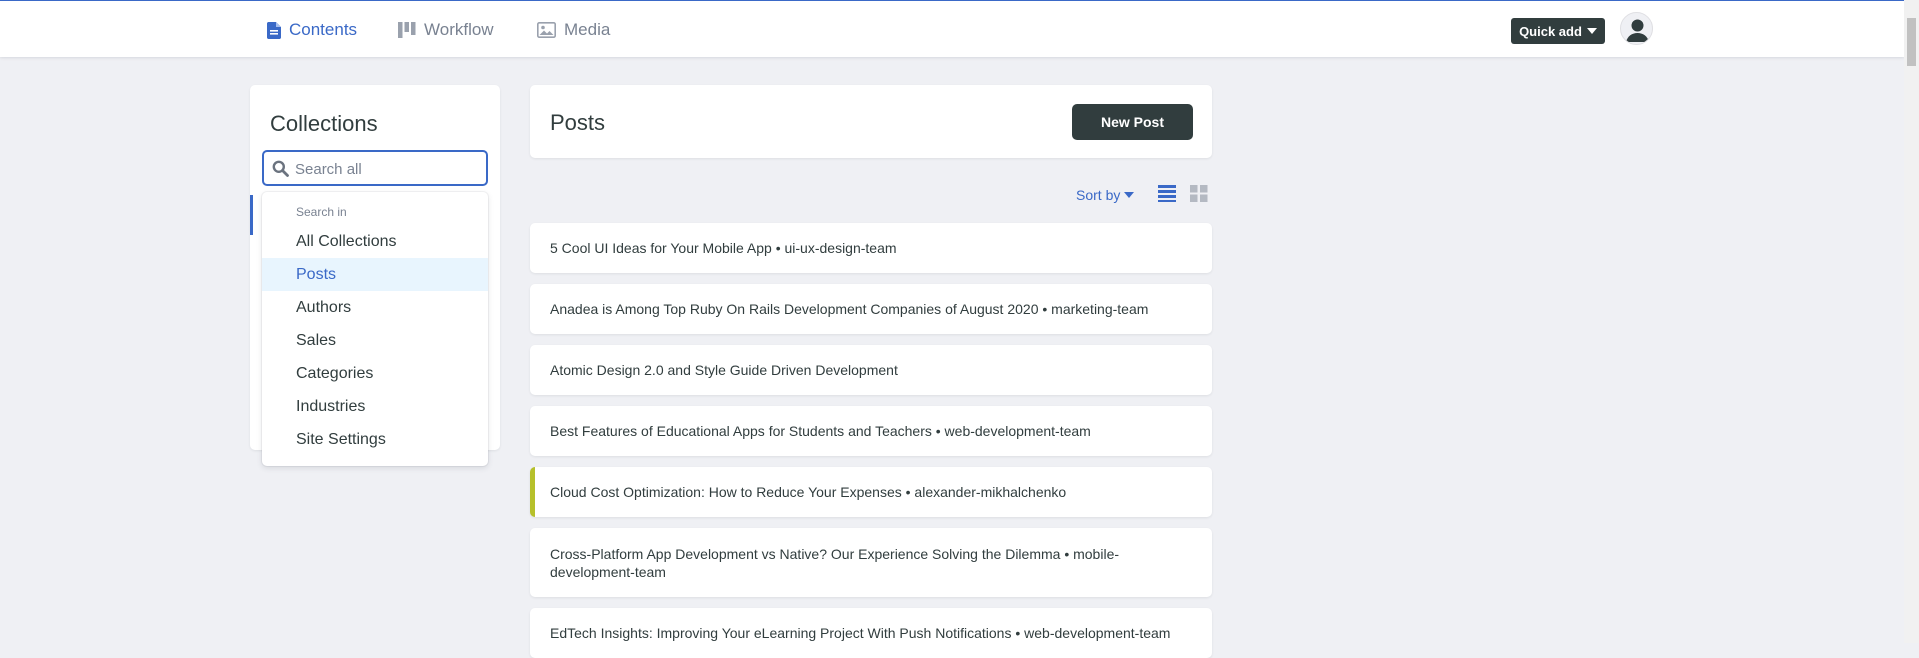  What do you see at coordinates (546, 30) in the screenshot?
I see `image-icon` at bounding box center [546, 30].